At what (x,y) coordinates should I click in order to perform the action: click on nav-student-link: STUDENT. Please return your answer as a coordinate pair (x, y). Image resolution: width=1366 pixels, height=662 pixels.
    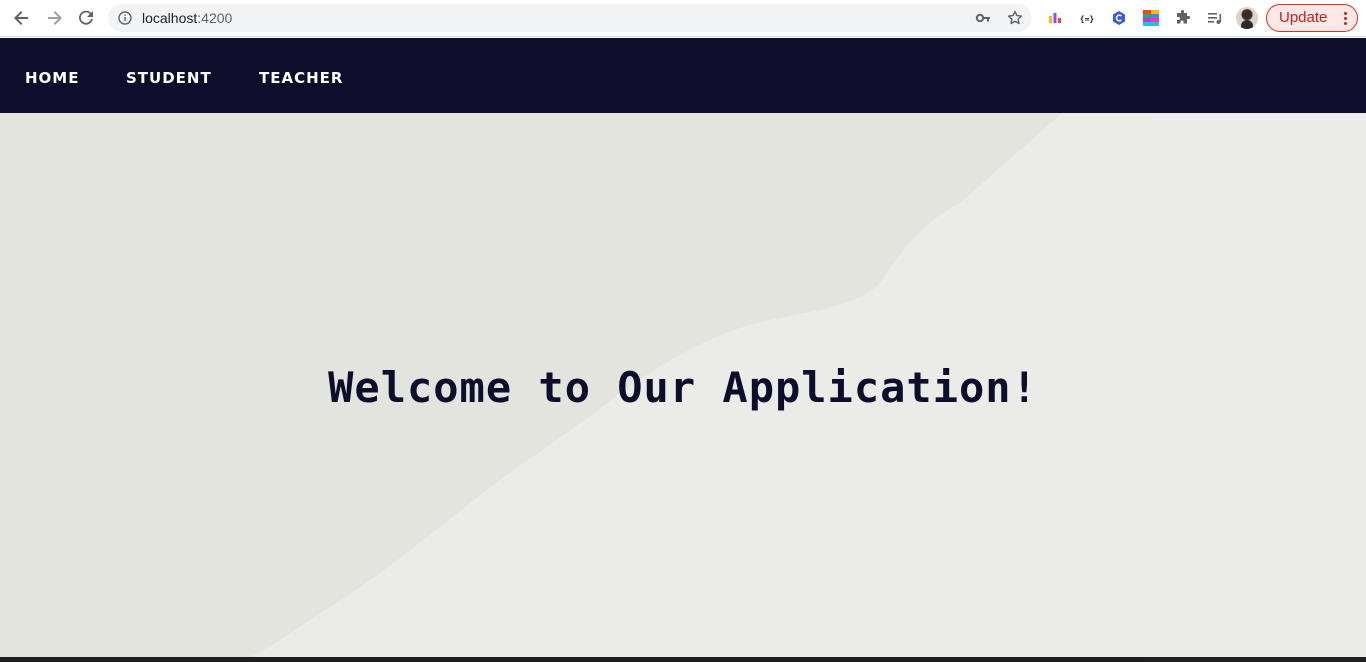
    Looking at the image, I should click on (169, 78).